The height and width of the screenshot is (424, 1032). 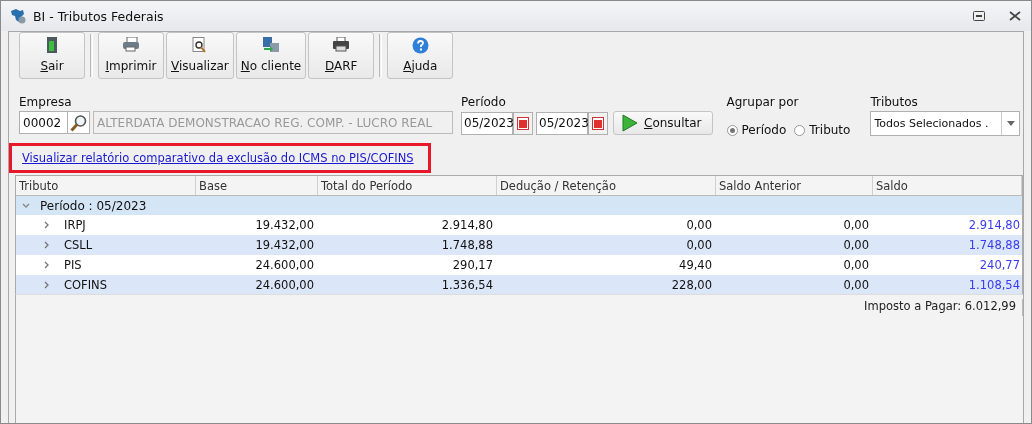 What do you see at coordinates (994, 285) in the screenshot?
I see `table-cell: 1.108,54` at bounding box center [994, 285].